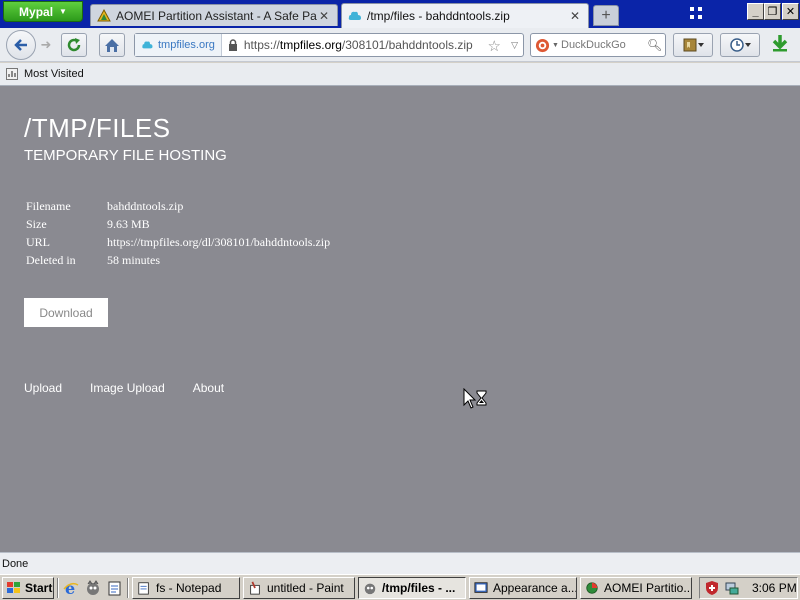 The height and width of the screenshot is (600, 800). What do you see at coordinates (66, 312) in the screenshot?
I see `download-button: Download` at bounding box center [66, 312].